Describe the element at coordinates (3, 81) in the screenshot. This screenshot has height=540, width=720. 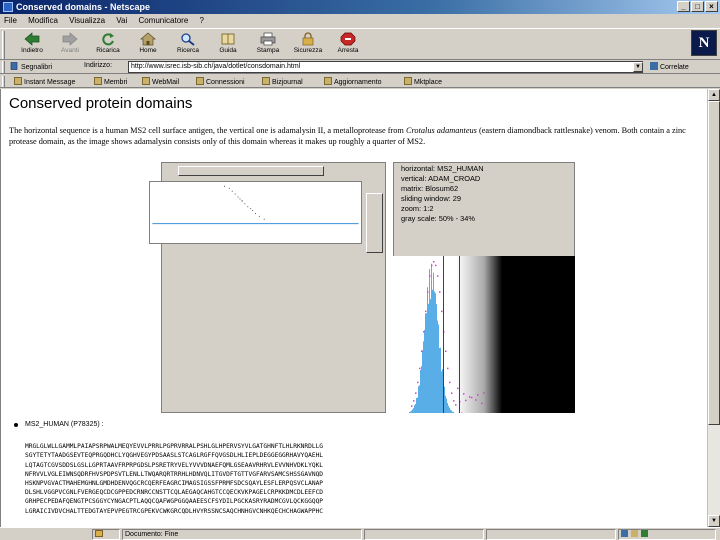
I see `personal-grip` at that location.